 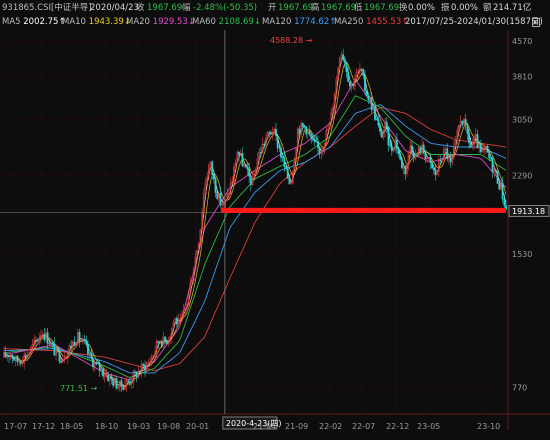 What do you see at coordinates (106, 426) in the screenshot?
I see `x-tick-label: 18-10` at bounding box center [106, 426].